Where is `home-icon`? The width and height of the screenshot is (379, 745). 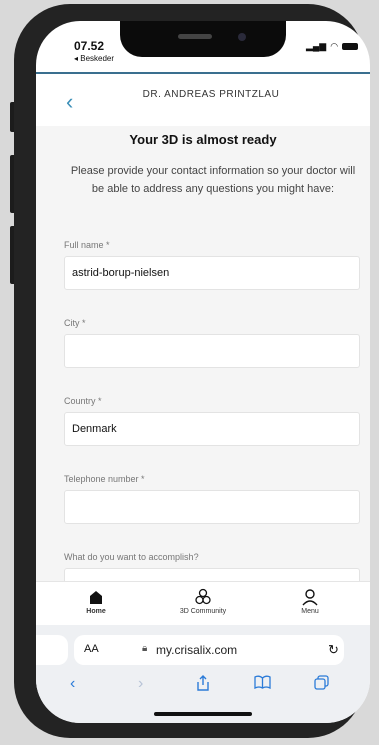 home-icon is located at coordinates (96, 597).